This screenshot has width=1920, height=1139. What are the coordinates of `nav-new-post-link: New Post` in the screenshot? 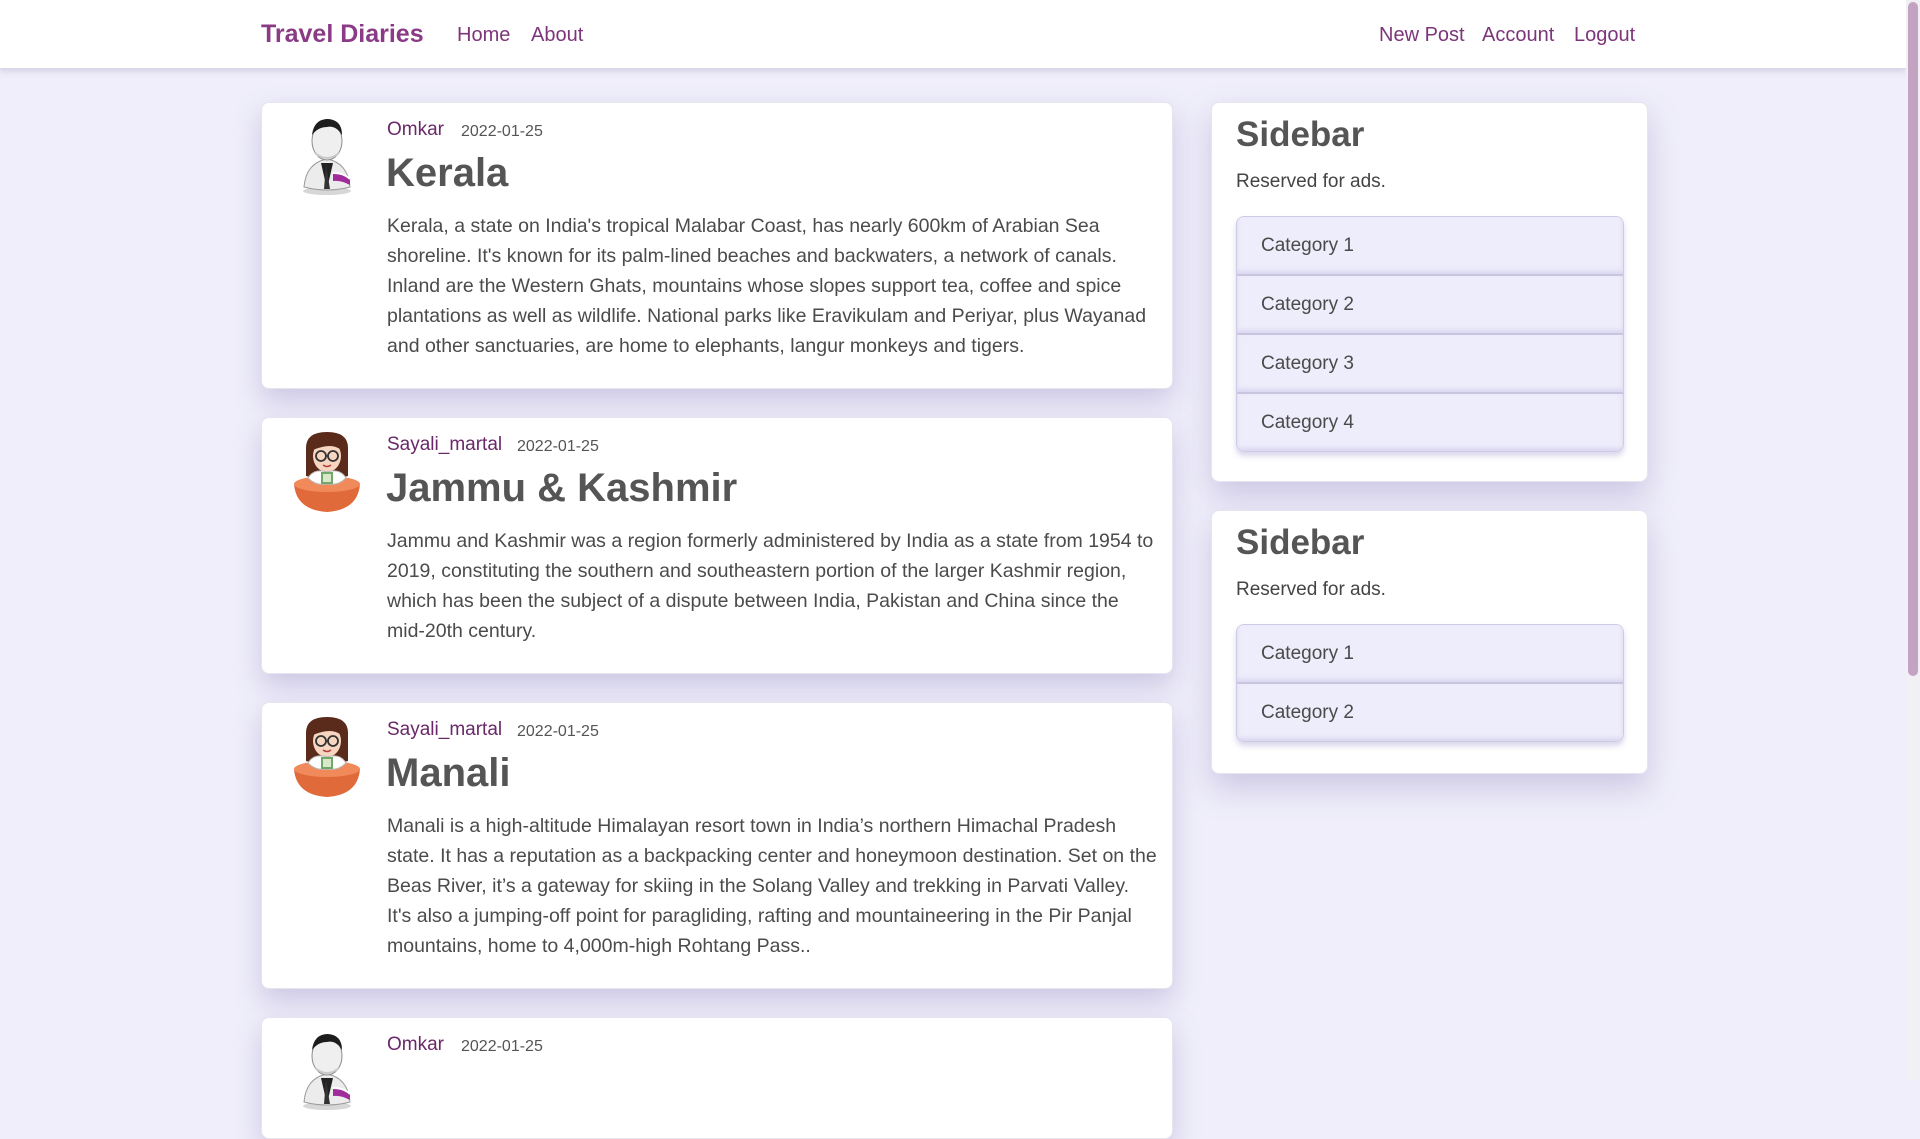 It's located at (1422, 35).